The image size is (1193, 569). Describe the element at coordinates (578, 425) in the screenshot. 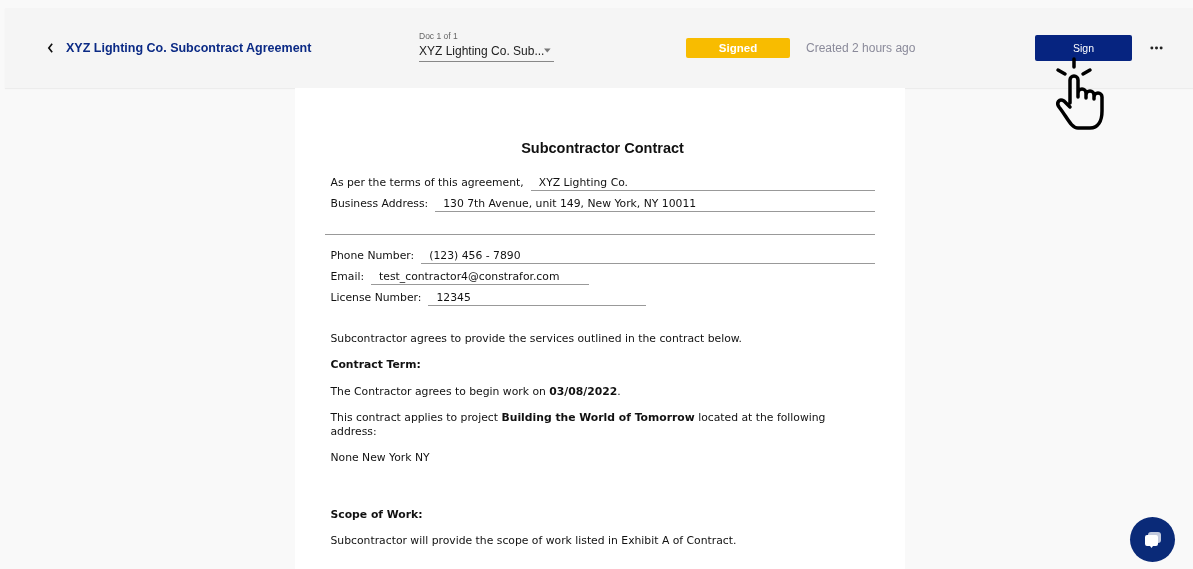

I see `paragraph: This contract applies to project Building the World of Tomorrow located at the following address:` at that location.